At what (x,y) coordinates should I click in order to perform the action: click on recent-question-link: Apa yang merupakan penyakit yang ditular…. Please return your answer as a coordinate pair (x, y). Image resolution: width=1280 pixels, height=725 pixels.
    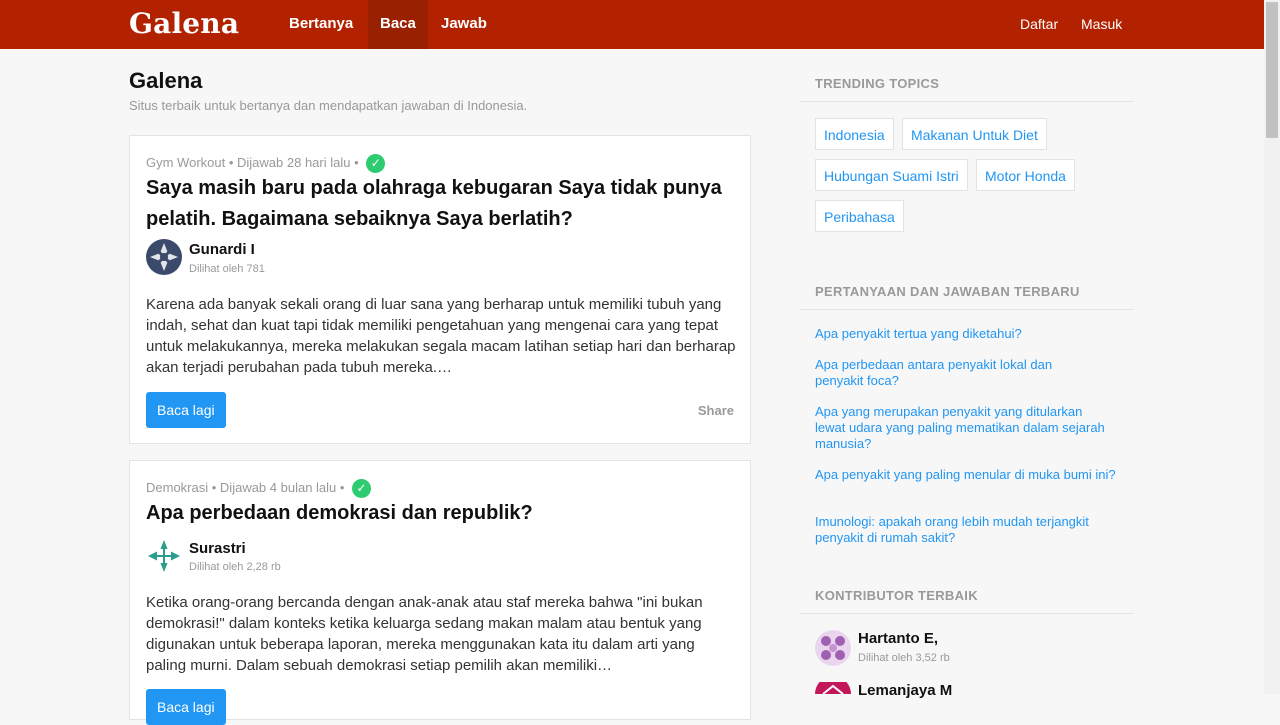
    Looking at the image, I should click on (965, 428).